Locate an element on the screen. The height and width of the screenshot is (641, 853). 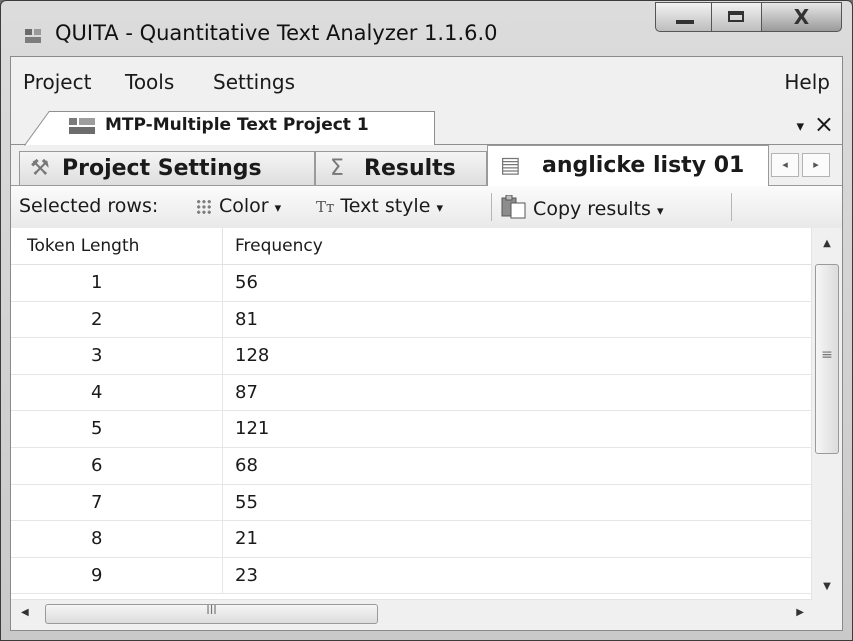
tab-results-label: Results is located at coordinates (410, 168).